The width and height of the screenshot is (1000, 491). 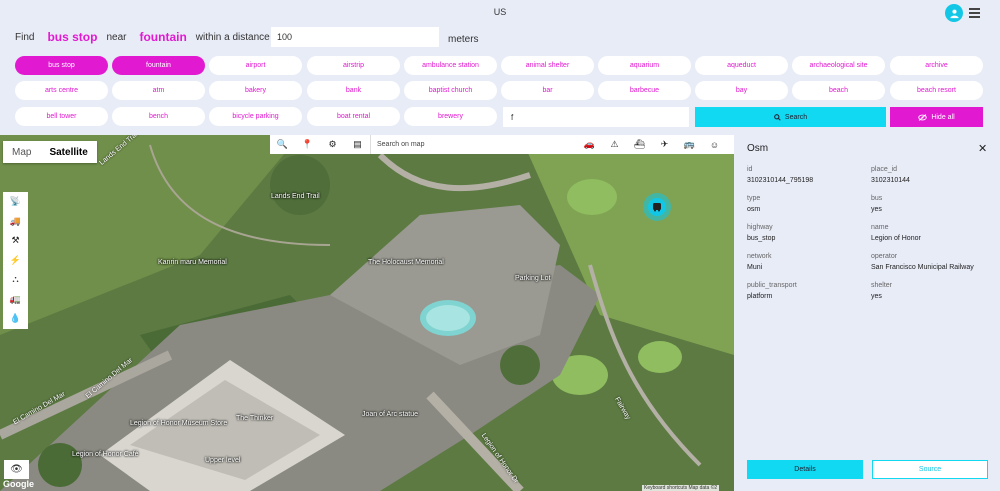 What do you see at coordinates (15, 202) in the screenshot?
I see `antenna-icon: 📡` at bounding box center [15, 202].